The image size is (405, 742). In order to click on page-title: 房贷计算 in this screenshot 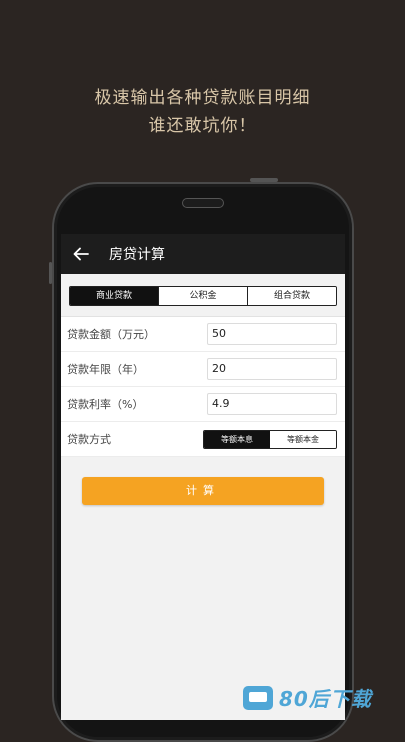, I will do `click(137, 255)`.